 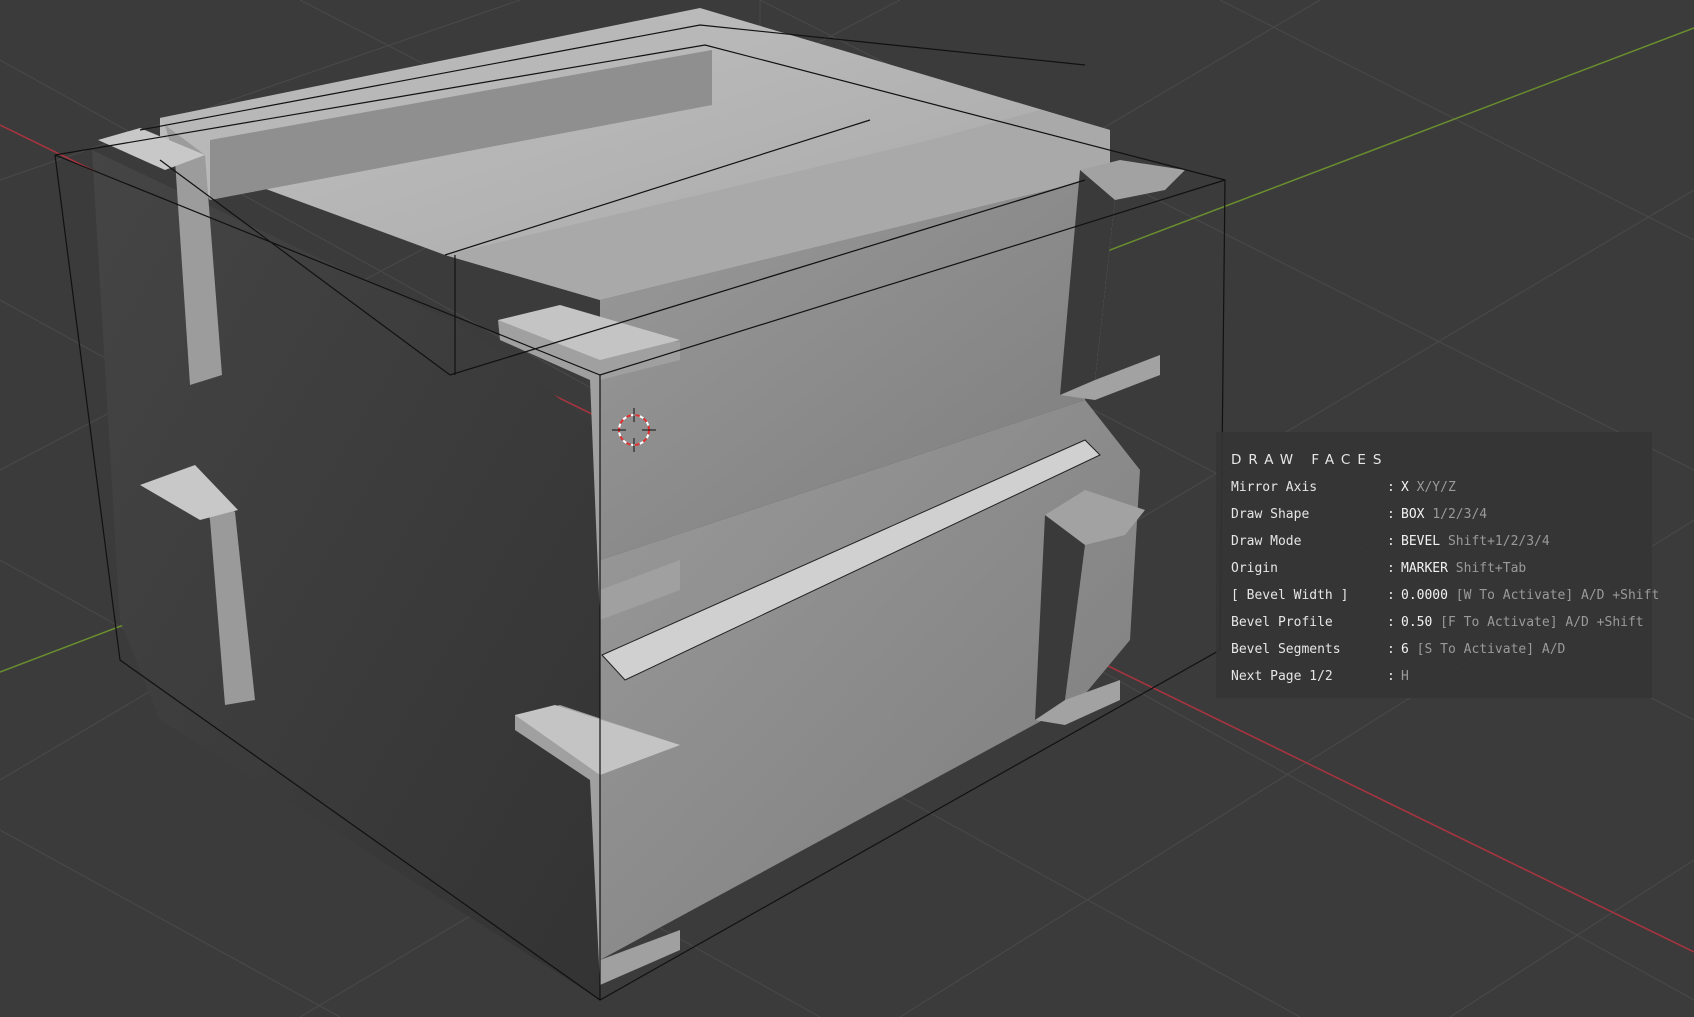 I want to click on hud-row-draw-shape: Draw Shape : BOX 1/2/3/4, so click(x=1446, y=517).